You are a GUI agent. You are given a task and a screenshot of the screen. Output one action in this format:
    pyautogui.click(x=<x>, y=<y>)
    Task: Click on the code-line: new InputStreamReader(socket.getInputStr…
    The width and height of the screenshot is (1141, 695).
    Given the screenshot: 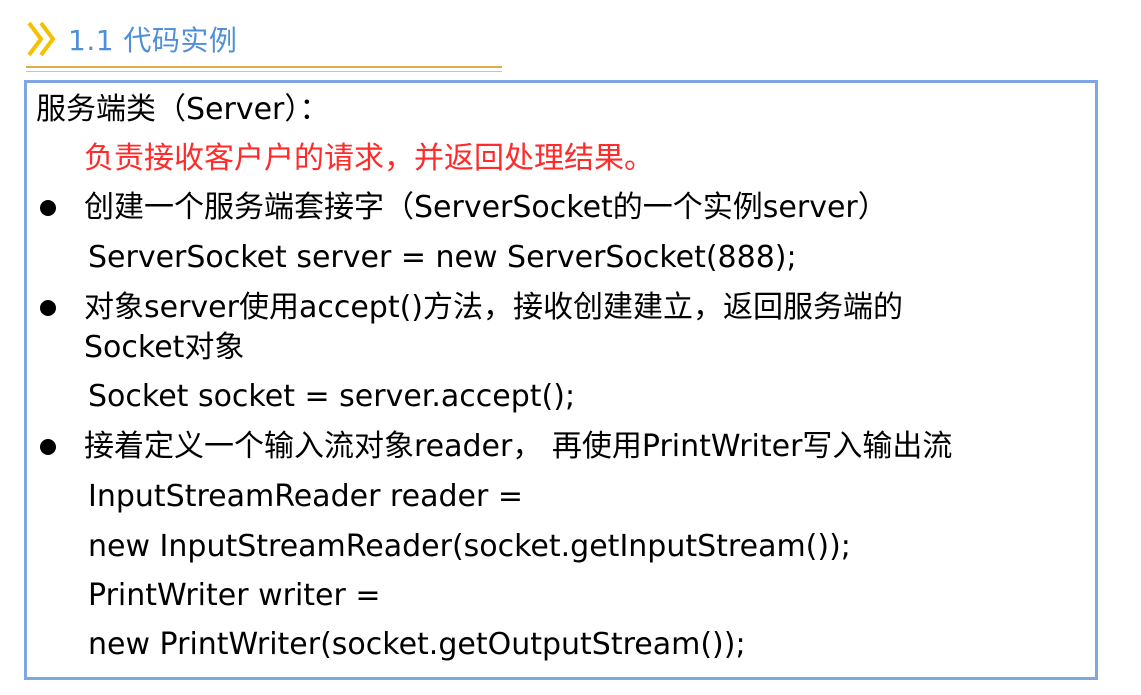 What is the action you would take?
    pyautogui.click(x=469, y=546)
    